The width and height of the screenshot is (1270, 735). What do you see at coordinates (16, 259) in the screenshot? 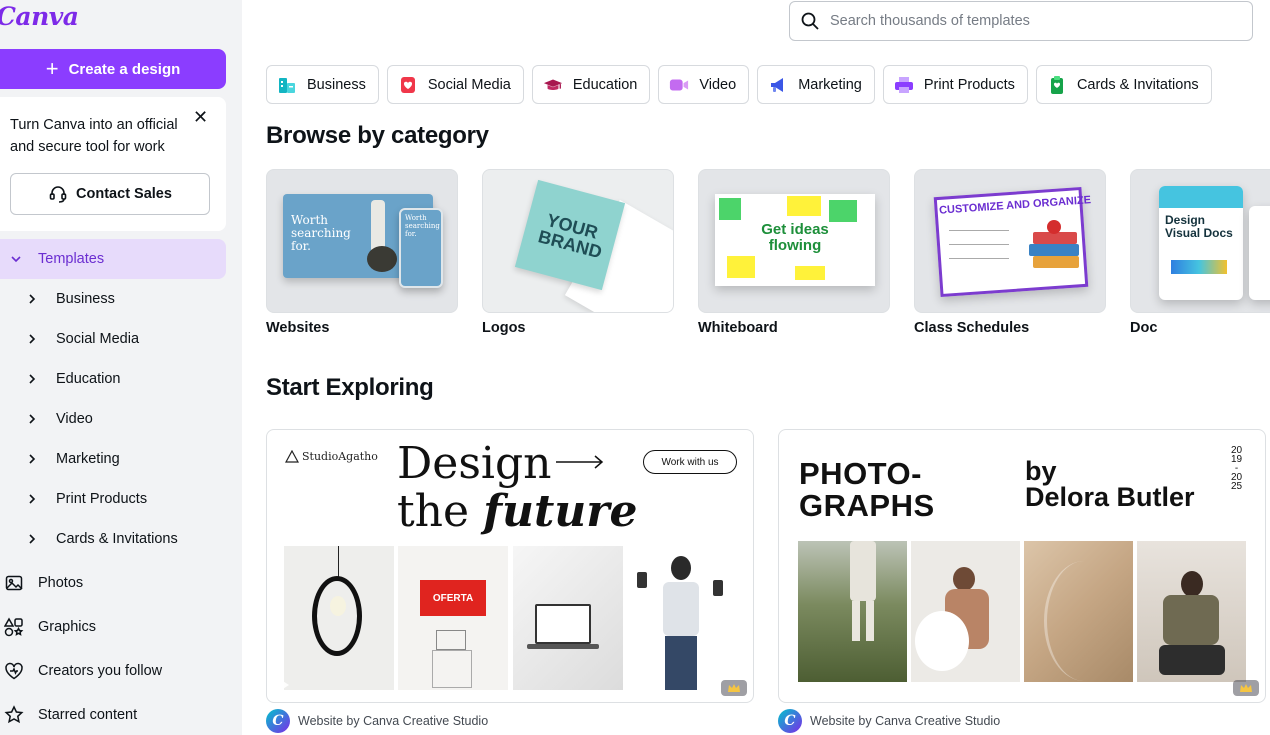
I see `chevron-down-icon` at bounding box center [16, 259].